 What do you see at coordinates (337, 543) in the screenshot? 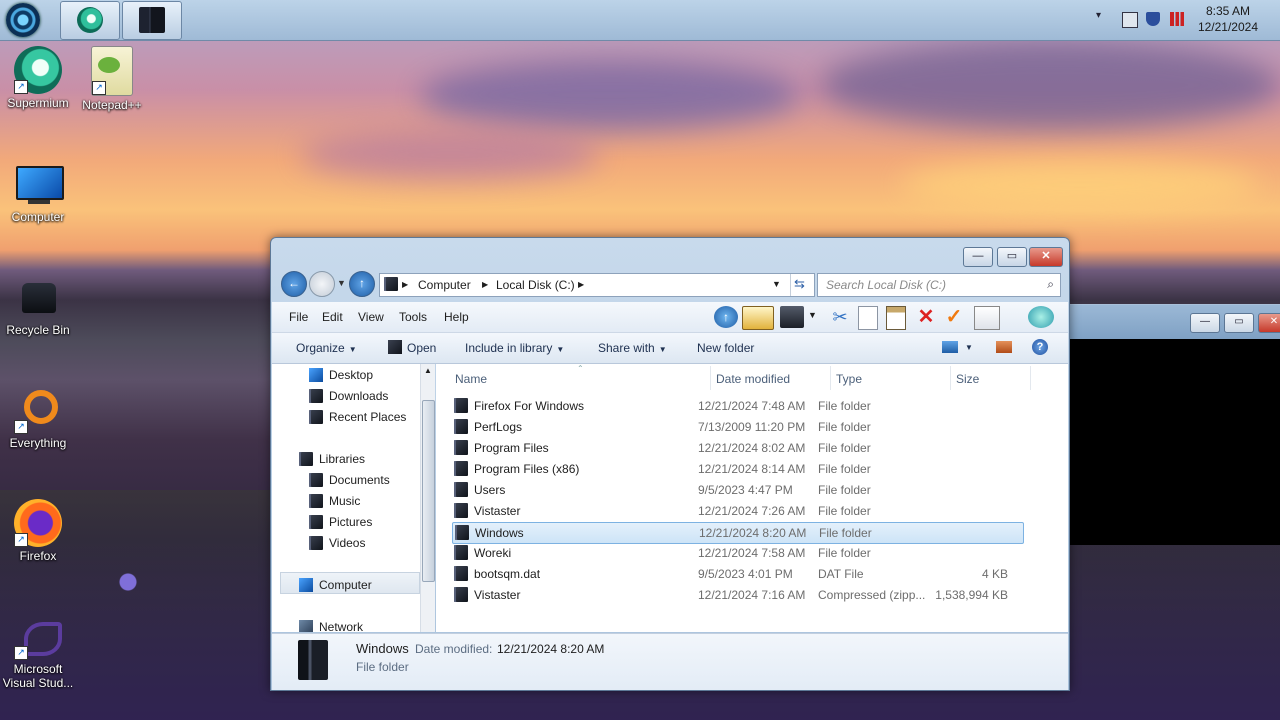
I see `nav-item-videos: Videos` at bounding box center [337, 543].